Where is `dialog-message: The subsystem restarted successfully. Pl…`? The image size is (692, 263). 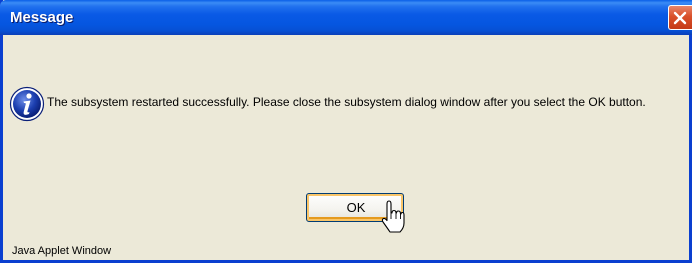
dialog-message: The subsystem restarted successfully. Pl… is located at coordinates (346, 102).